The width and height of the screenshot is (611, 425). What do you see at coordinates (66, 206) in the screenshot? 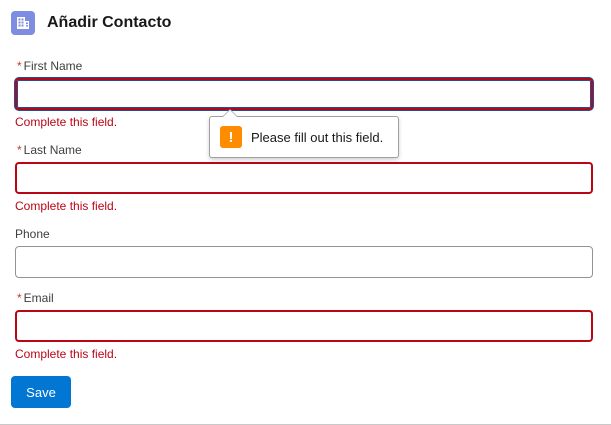
I see `last-name-error: Complete this field.` at bounding box center [66, 206].